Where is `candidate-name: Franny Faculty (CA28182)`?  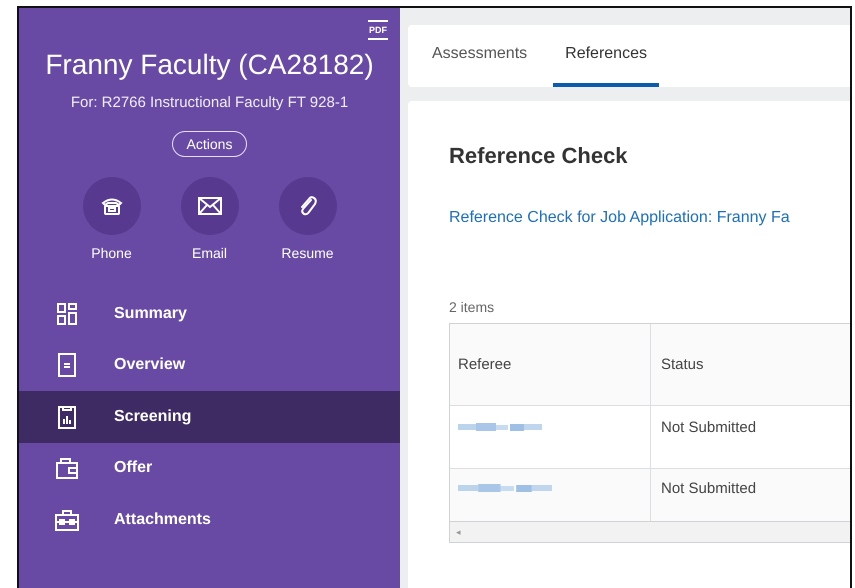
candidate-name: Franny Faculty (CA28182) is located at coordinates (209, 65).